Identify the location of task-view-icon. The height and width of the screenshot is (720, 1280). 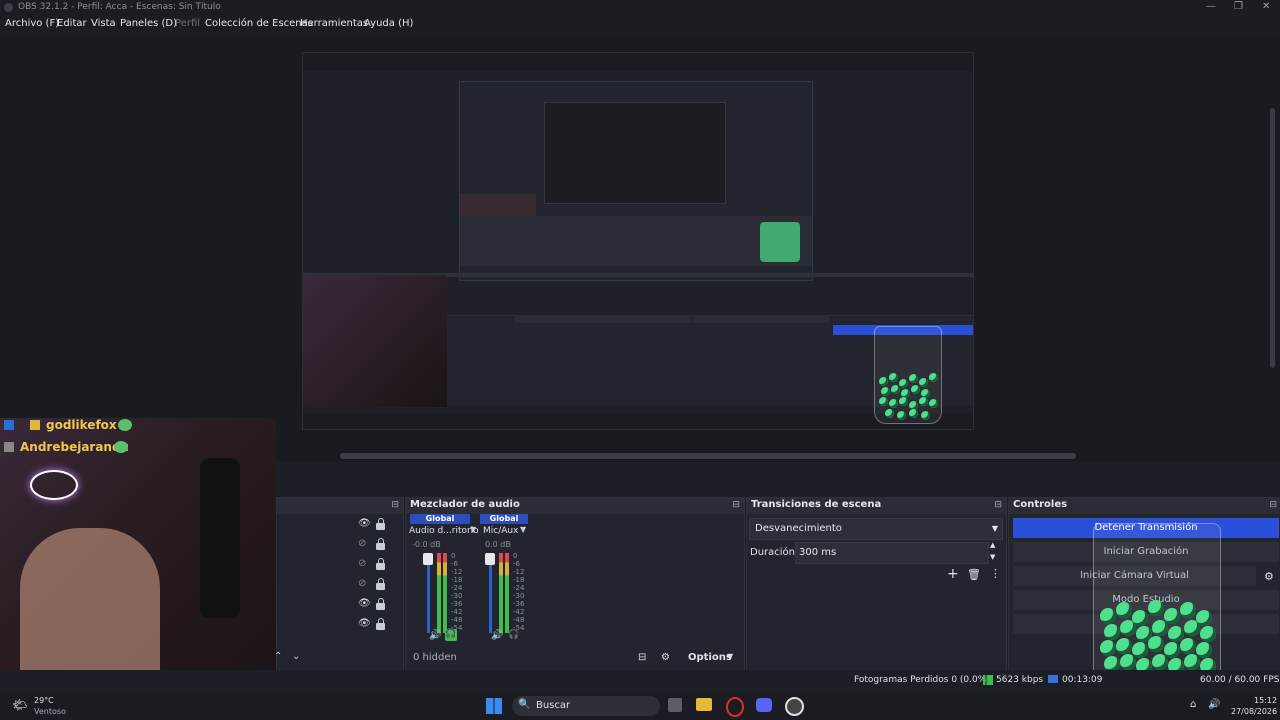
(675, 705).